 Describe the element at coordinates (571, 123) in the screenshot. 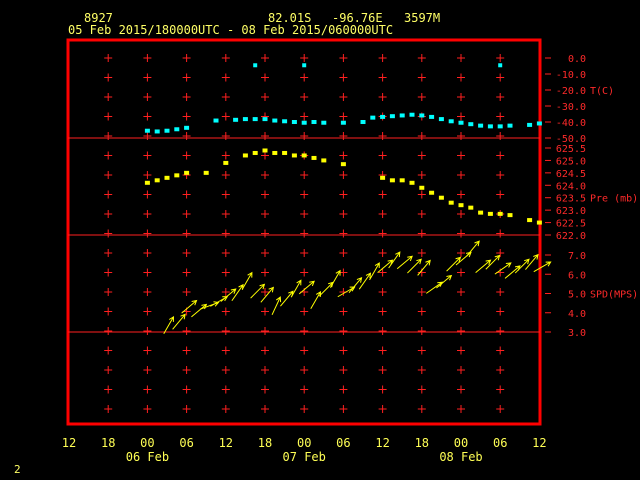

I see `y-tick-label: -40.0` at that location.